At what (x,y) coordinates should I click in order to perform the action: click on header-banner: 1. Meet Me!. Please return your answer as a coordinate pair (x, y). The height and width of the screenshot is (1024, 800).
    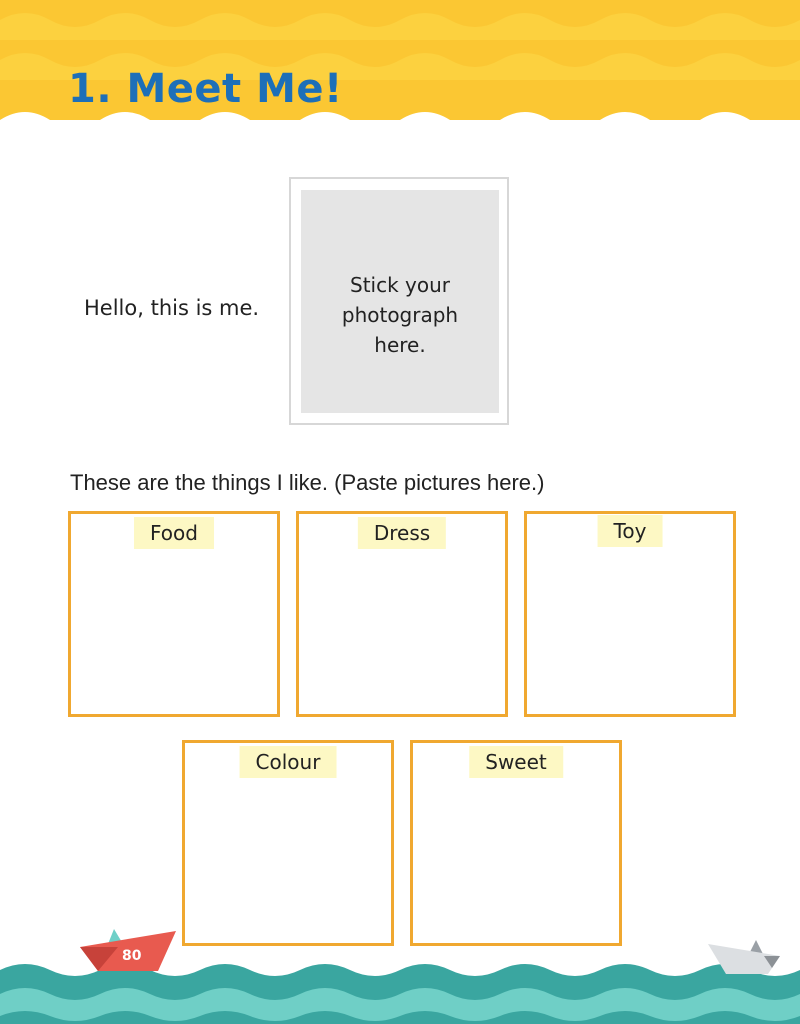
    Looking at the image, I should click on (400, 75).